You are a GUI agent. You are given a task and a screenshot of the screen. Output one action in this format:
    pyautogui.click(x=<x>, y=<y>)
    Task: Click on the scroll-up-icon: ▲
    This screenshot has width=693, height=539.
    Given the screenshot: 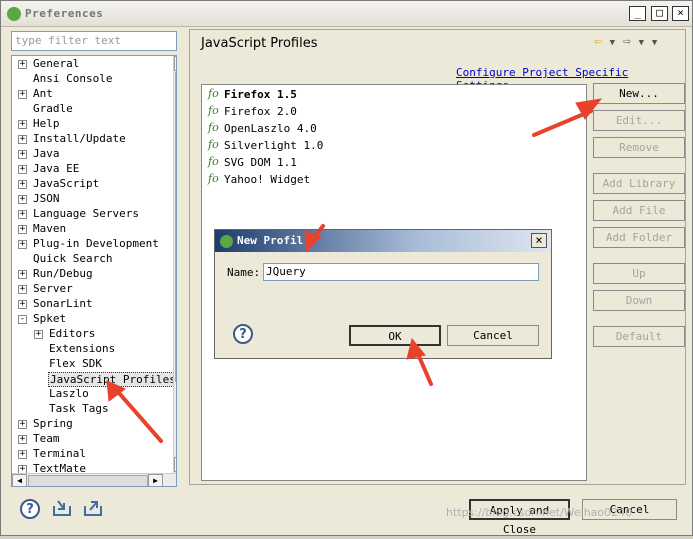 What is the action you would take?
    pyautogui.click(x=175, y=63)
    